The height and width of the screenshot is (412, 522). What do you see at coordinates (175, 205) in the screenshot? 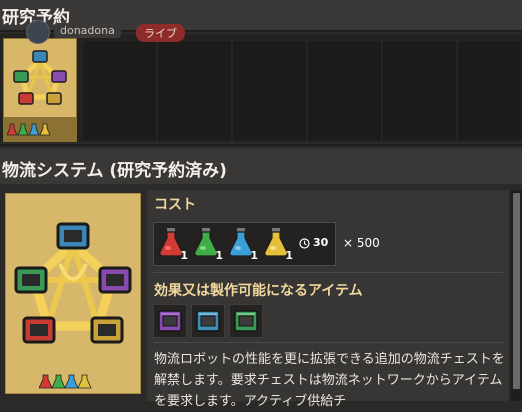
I see `cost-heading: コスト` at bounding box center [175, 205].